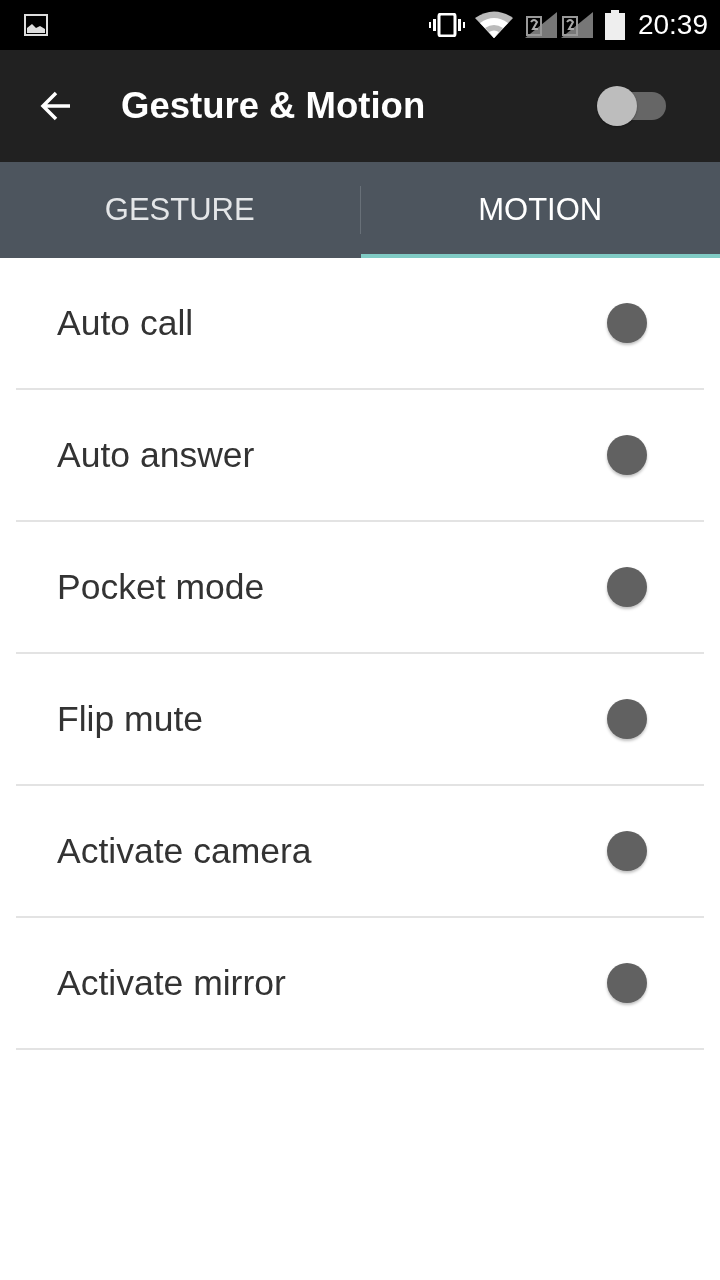 The height and width of the screenshot is (1280, 720). What do you see at coordinates (161, 587) in the screenshot?
I see `setting-label: Pocket mode` at bounding box center [161, 587].